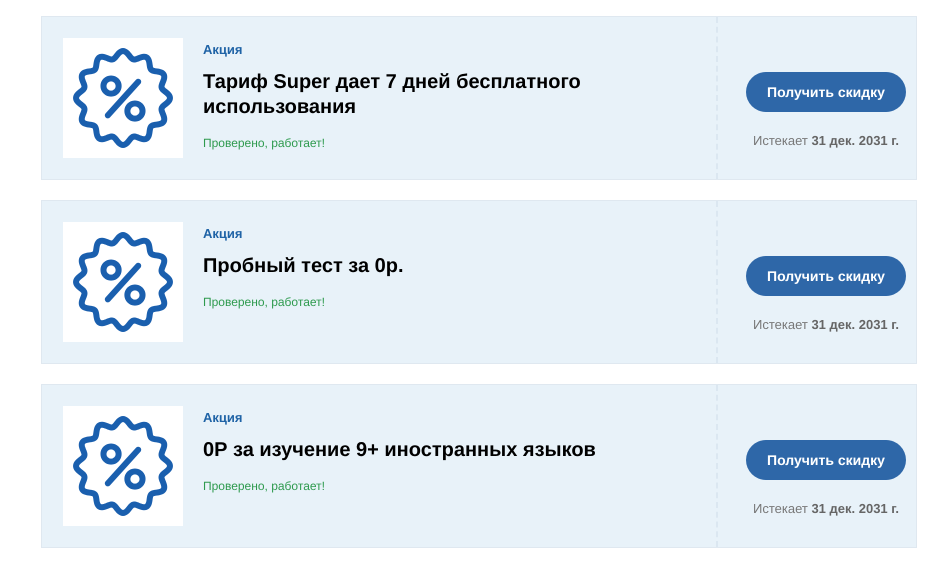 This screenshot has height=562, width=946. Describe the element at coordinates (304, 266) in the screenshot. I see `offer-title: Пробный тест за 0р.` at that location.